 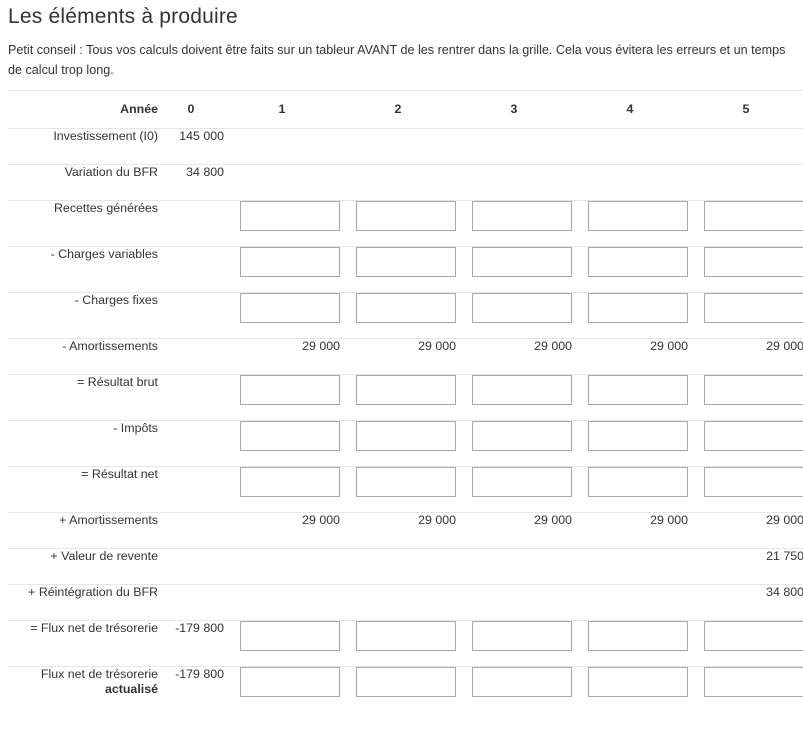 I want to click on amortissements-year2: 29 000, so click(x=398, y=356).